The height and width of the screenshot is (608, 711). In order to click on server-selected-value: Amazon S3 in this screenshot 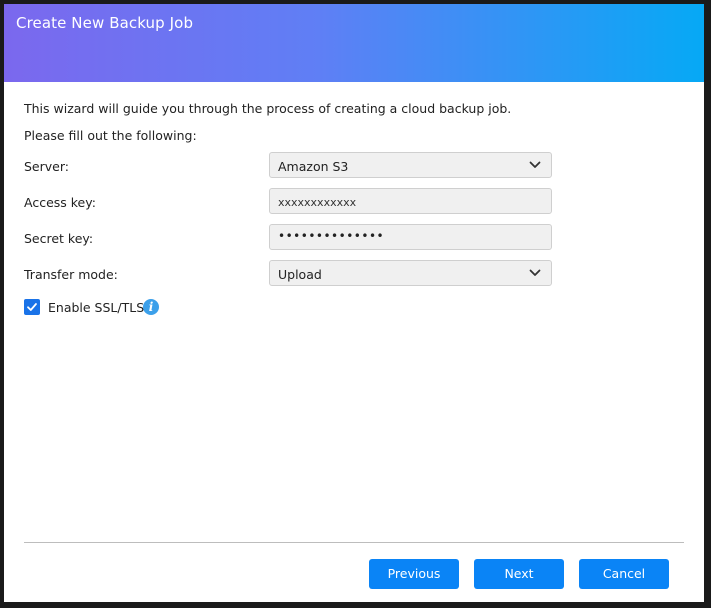, I will do `click(313, 166)`.